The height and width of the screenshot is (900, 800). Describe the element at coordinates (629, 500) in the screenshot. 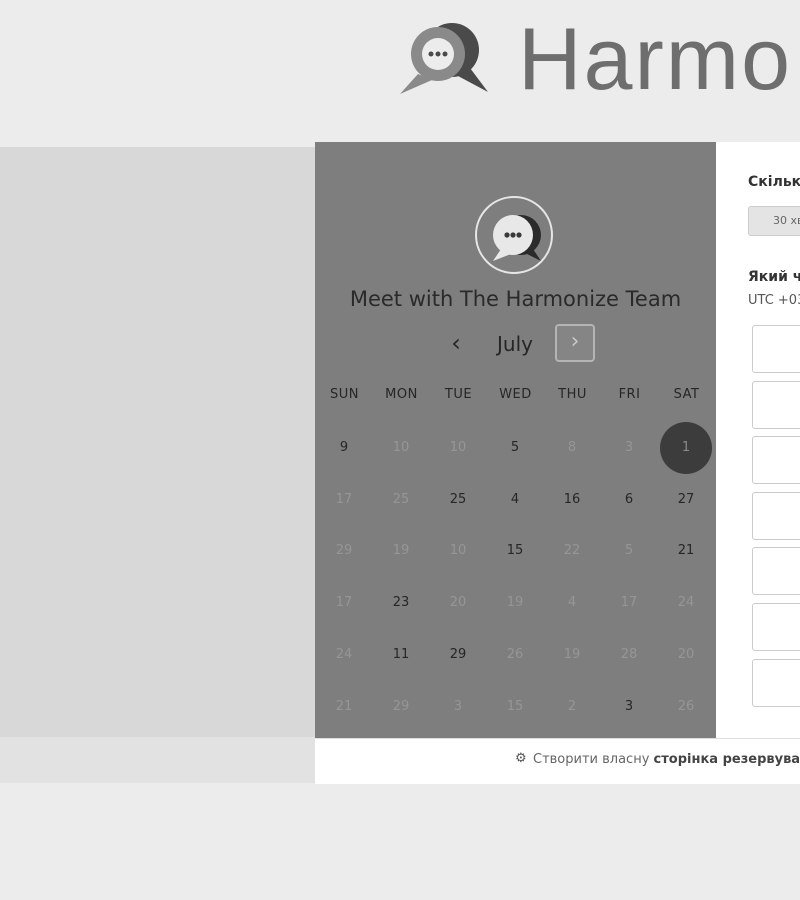

I see `calendar-day: 6` at that location.